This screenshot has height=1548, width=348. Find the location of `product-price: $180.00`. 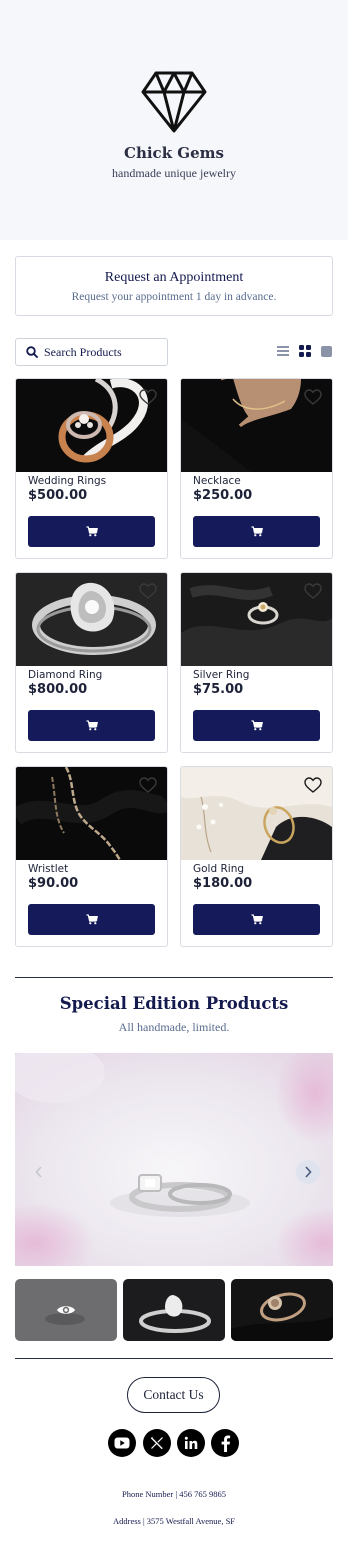

product-price: $180.00 is located at coordinates (223, 883).